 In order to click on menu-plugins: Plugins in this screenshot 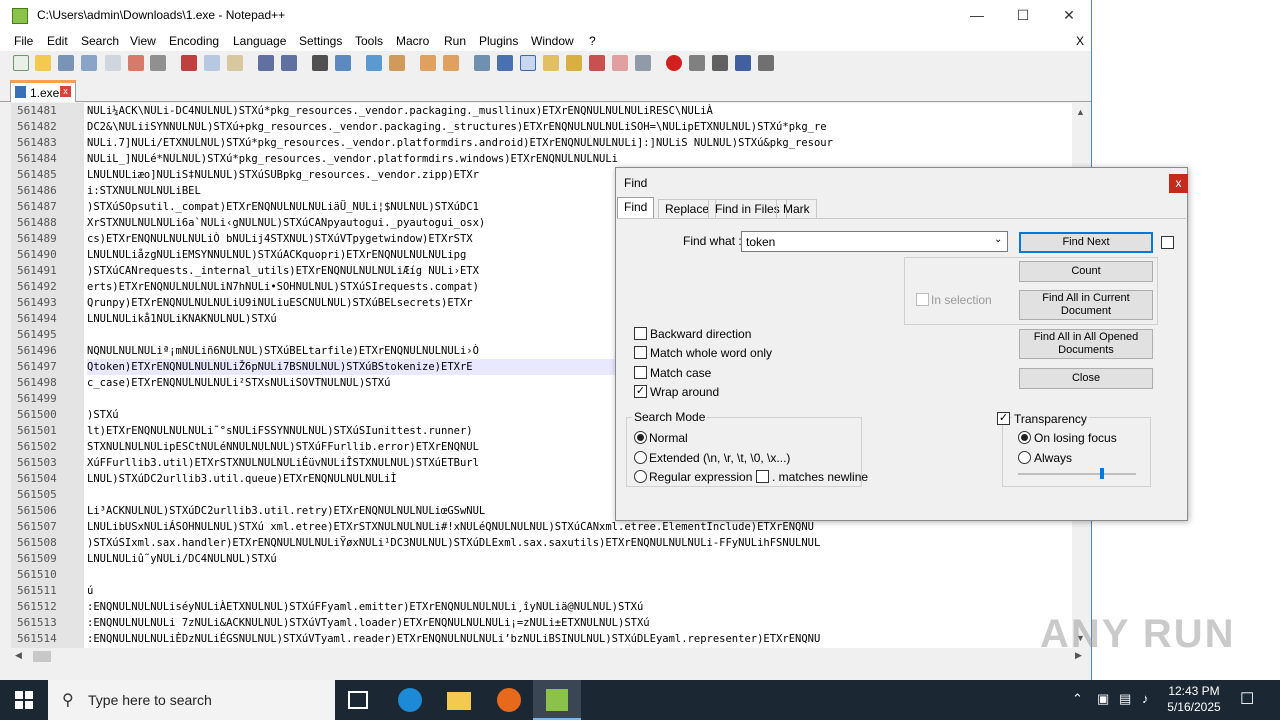, I will do `click(498, 41)`.